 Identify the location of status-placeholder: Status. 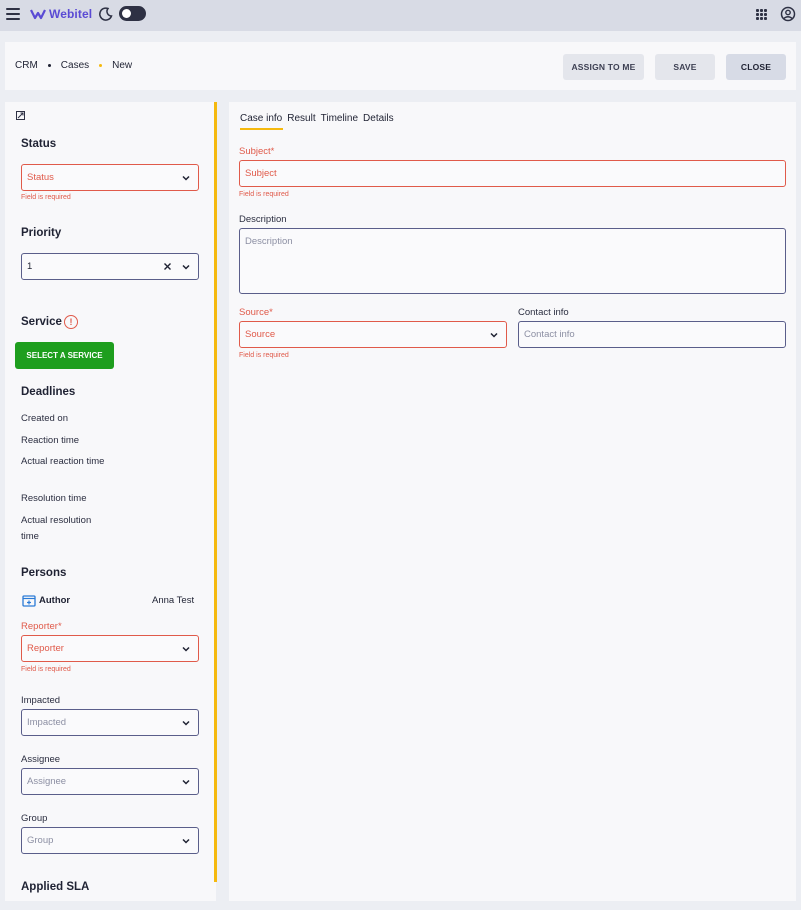
(40, 177).